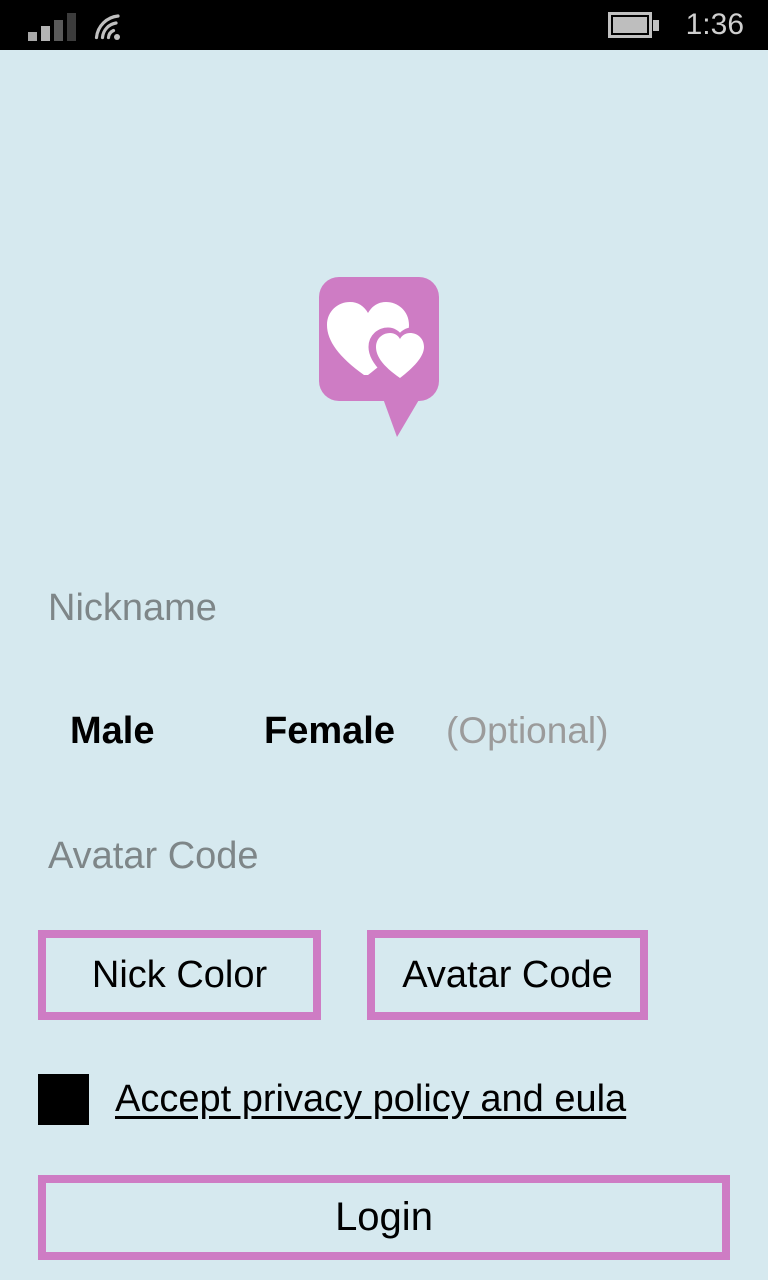 This screenshot has height=1280, width=768. I want to click on status-bar: 1:36, so click(384, 25).